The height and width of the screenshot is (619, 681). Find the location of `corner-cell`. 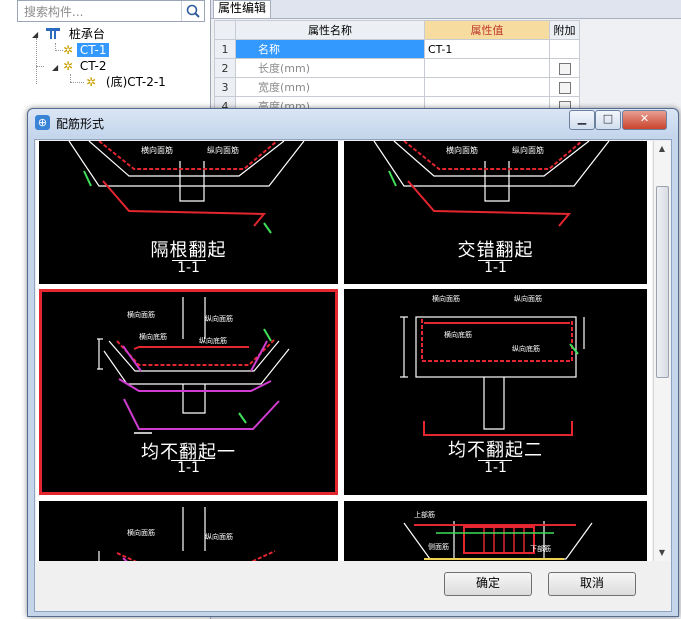

corner-cell is located at coordinates (225, 30).